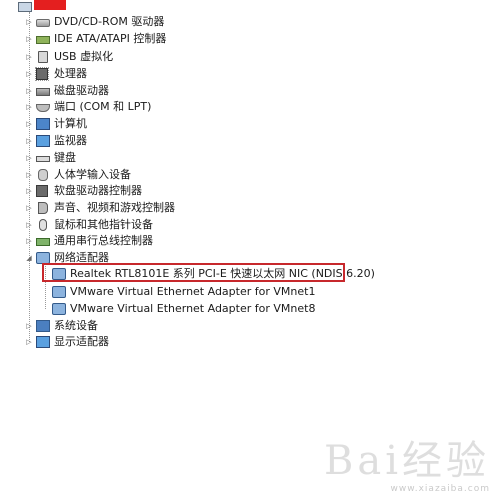 The image size is (500, 498). What do you see at coordinates (110, 38) in the screenshot?
I see `category-label: IDE ATA/ATAPI 控制器` at bounding box center [110, 38].